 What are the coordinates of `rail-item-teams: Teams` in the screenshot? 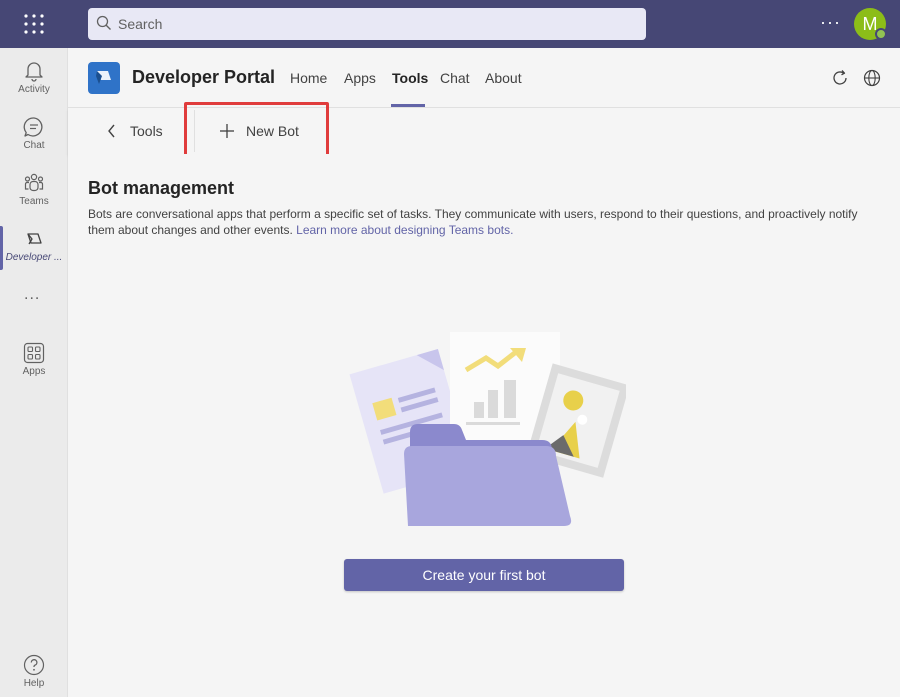 It's located at (34, 192).